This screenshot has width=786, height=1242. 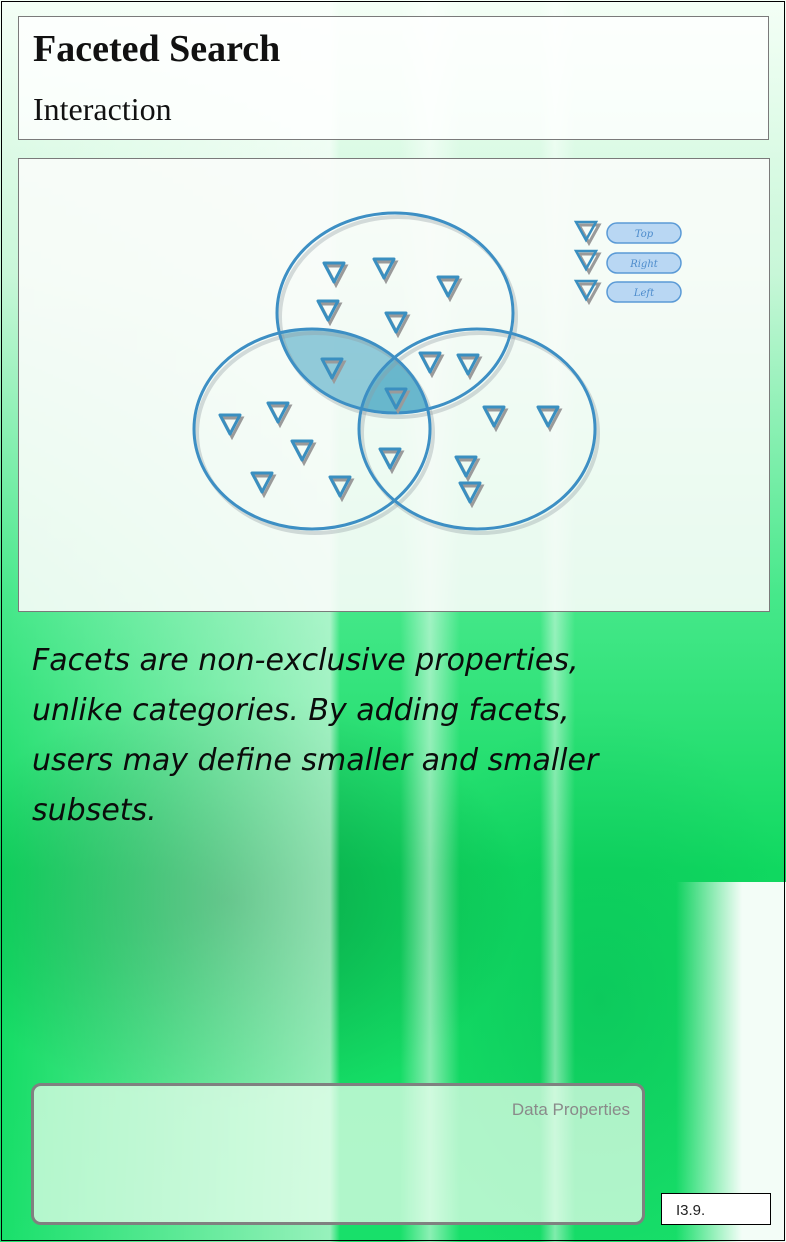 What do you see at coordinates (716, 1209) in the screenshot?
I see `card-code: I3.9.` at bounding box center [716, 1209].